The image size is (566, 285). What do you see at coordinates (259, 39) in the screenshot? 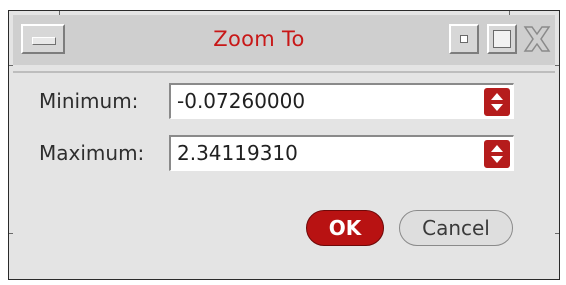
I see `window-title: Zoom To` at bounding box center [259, 39].